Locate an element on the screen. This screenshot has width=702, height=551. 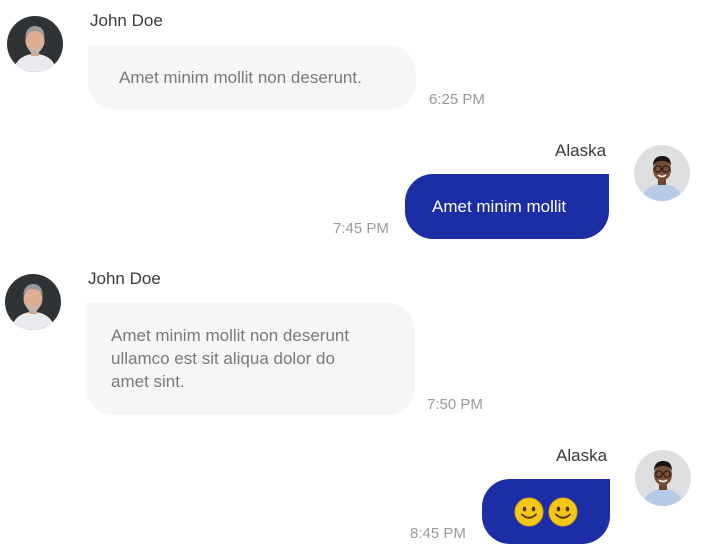
message-bubble-incoming: Amet minim mollit non deserunt. is located at coordinates (252, 77).